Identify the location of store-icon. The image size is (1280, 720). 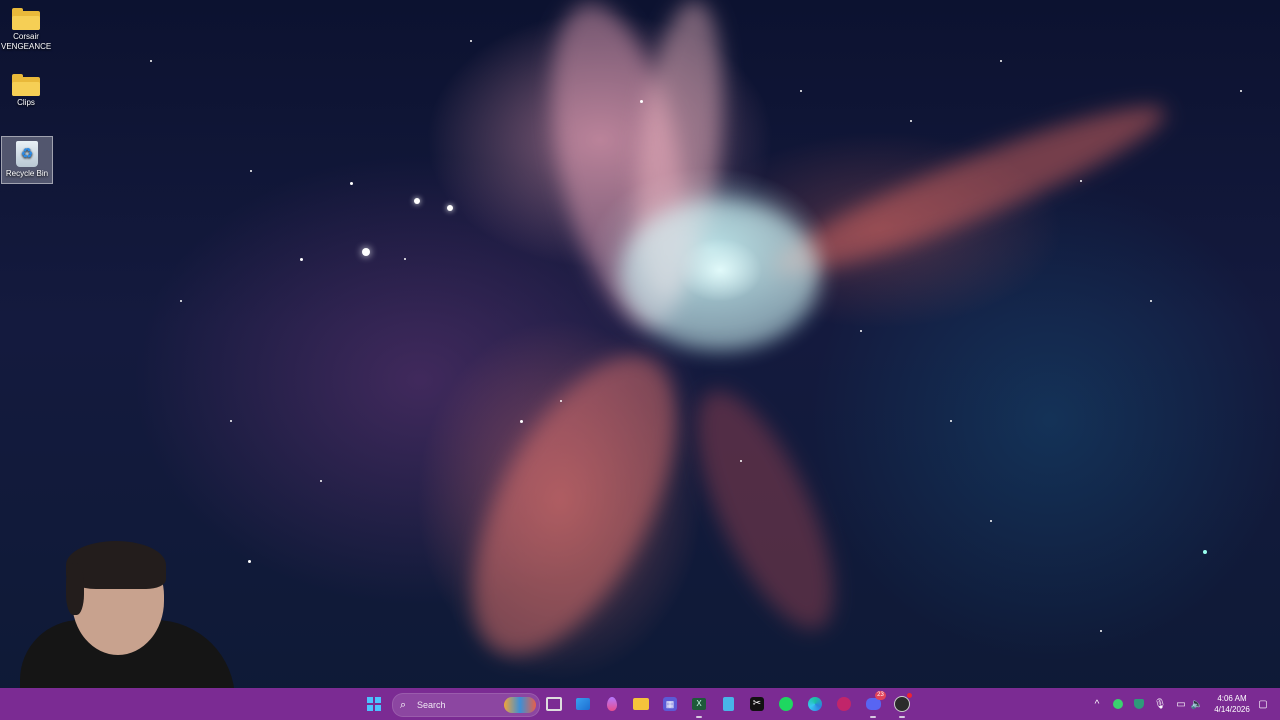
(583, 704).